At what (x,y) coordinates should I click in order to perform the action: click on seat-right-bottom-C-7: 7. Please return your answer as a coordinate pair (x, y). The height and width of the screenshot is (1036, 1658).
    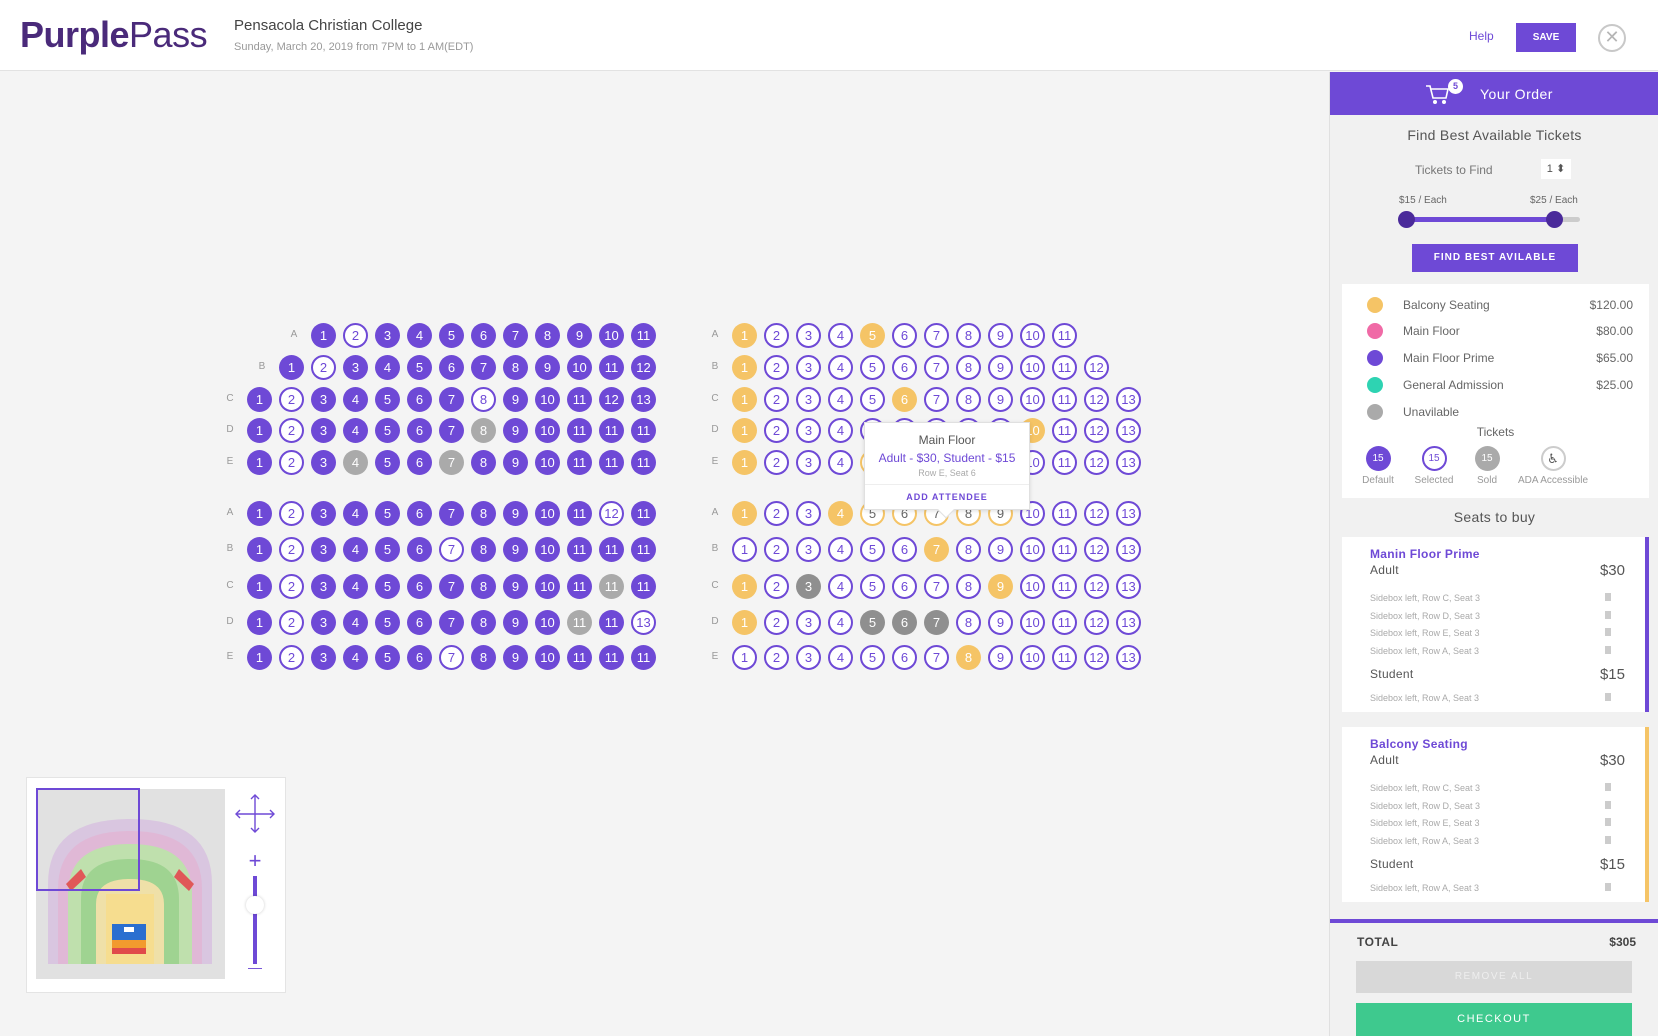
    Looking at the image, I should click on (936, 586).